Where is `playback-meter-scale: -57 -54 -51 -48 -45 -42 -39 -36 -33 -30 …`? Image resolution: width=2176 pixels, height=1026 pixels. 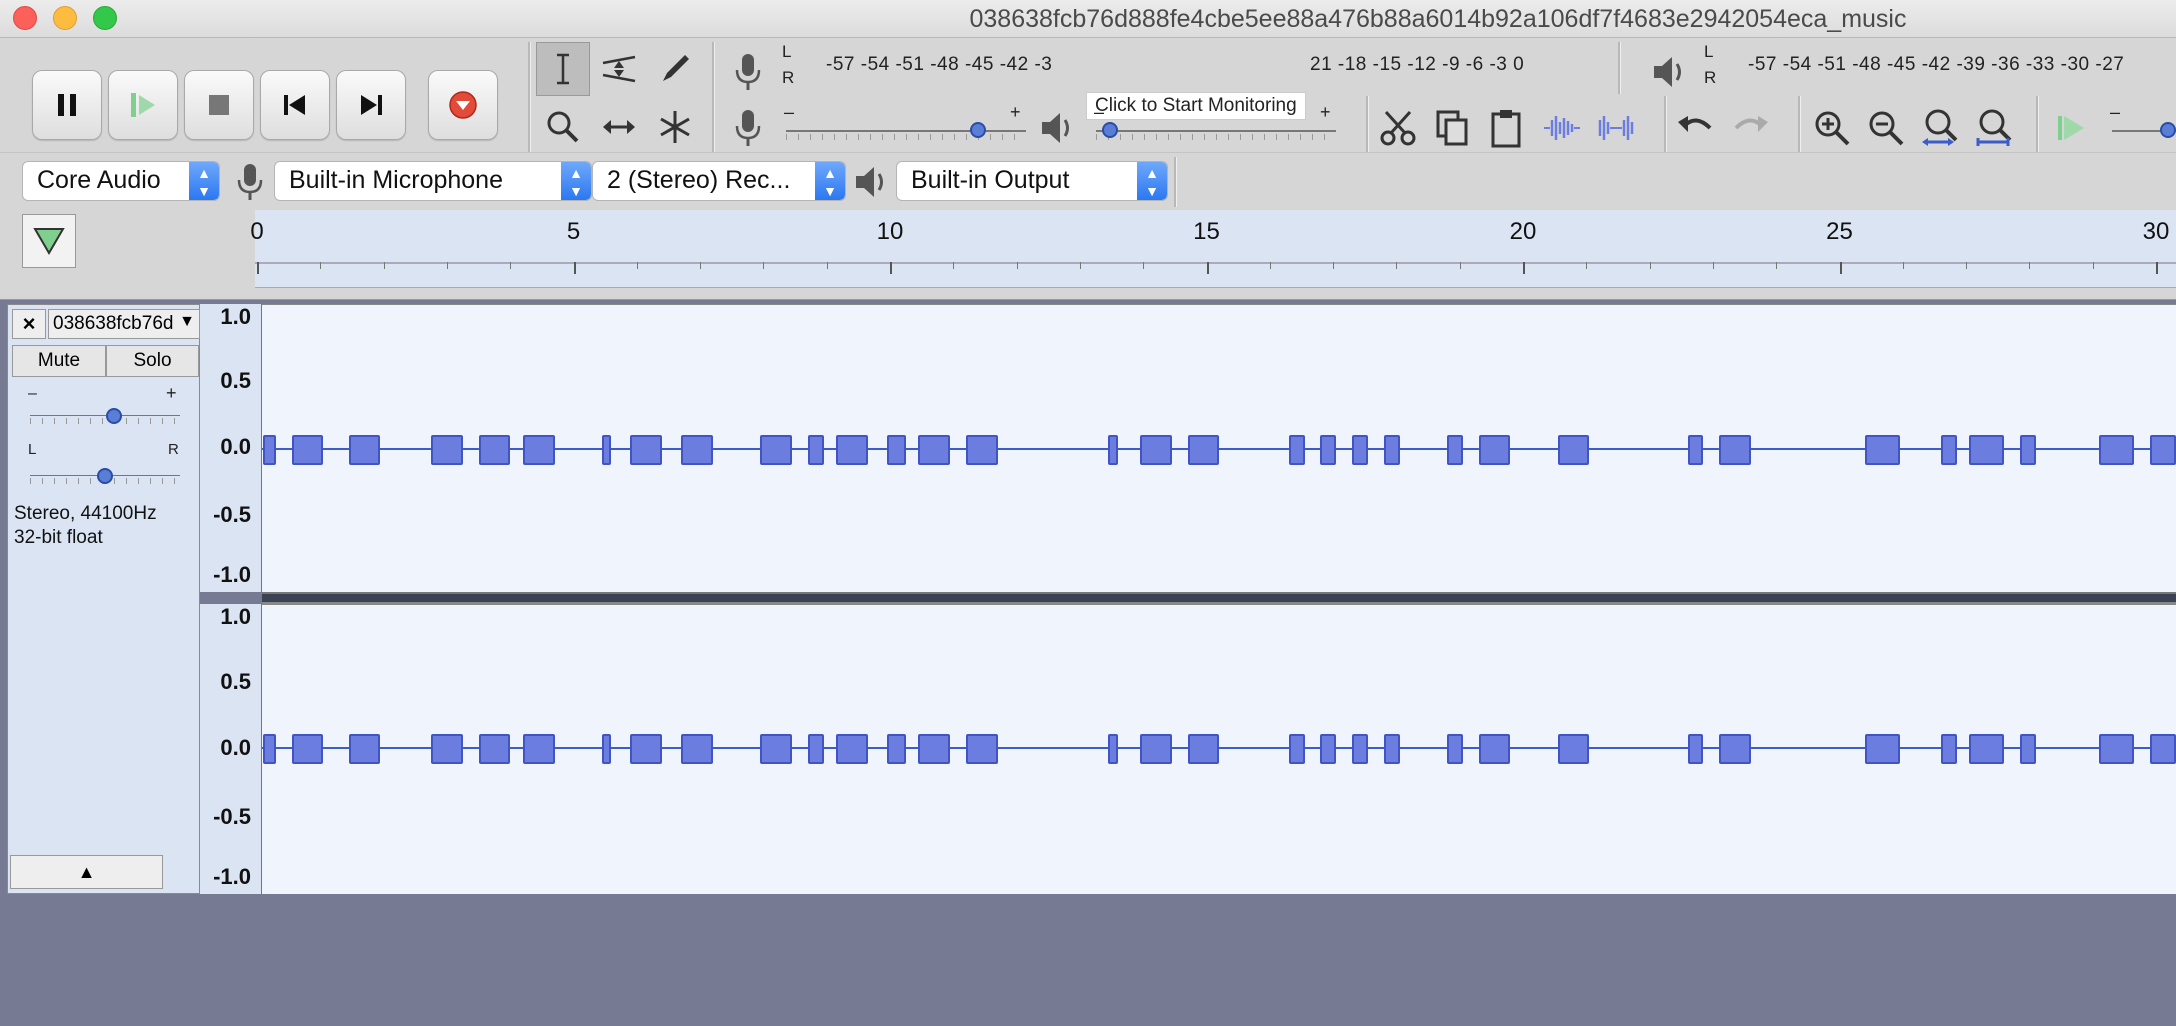 playback-meter-scale: -57 -54 -51 -48 -45 -42 -39 -36 -33 -30 … is located at coordinates (1936, 65).